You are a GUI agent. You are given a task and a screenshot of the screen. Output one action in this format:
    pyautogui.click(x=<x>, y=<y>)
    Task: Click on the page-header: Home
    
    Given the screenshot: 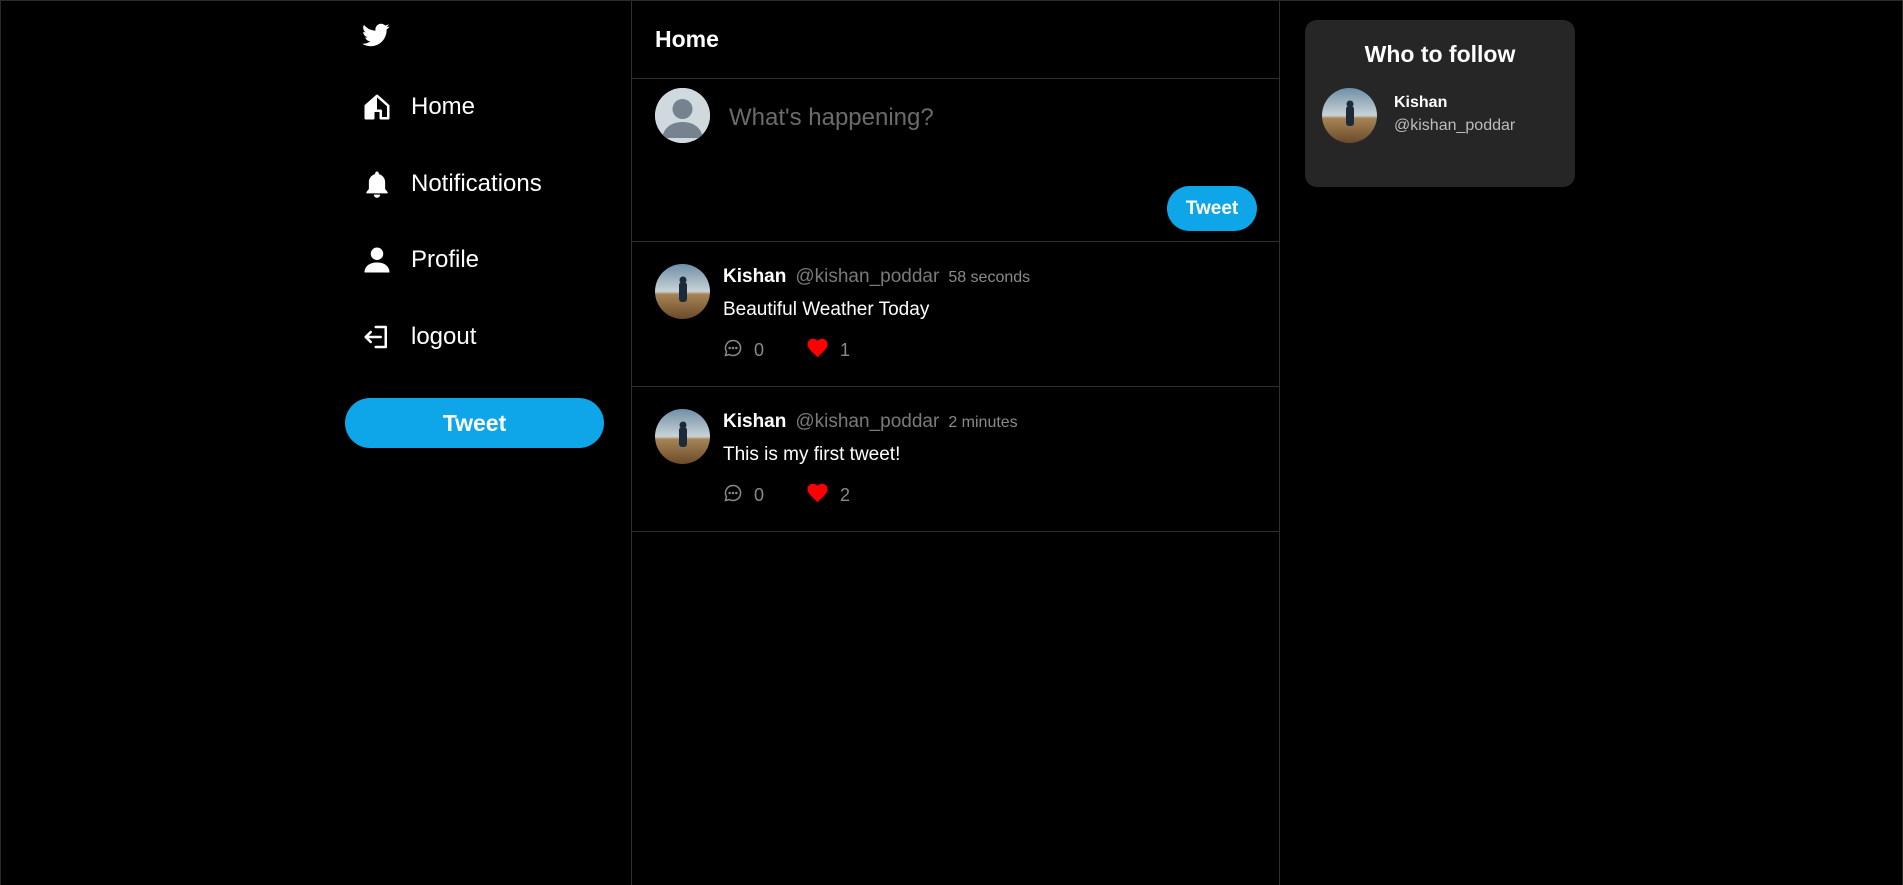 What is the action you would take?
    pyautogui.click(x=955, y=40)
    